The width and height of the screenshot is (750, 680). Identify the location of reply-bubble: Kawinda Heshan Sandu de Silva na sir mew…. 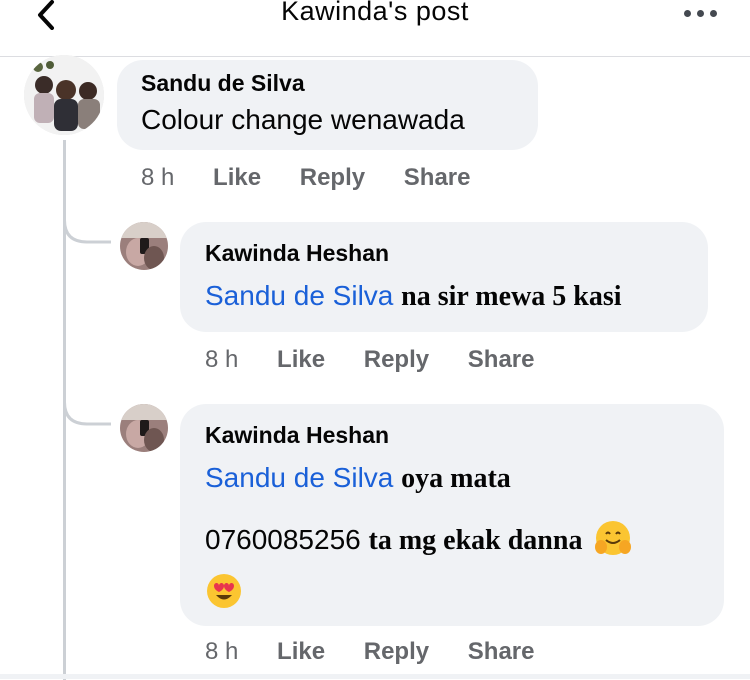
(444, 277).